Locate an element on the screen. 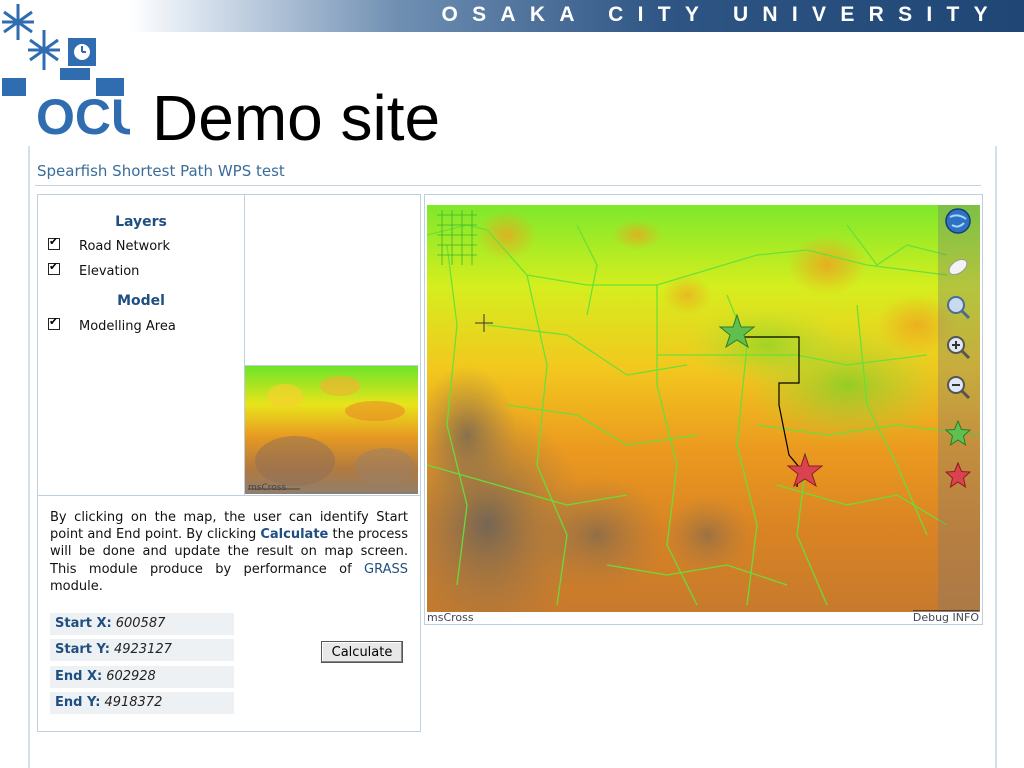  debug-info-link: Debug INFO is located at coordinates (945, 617).